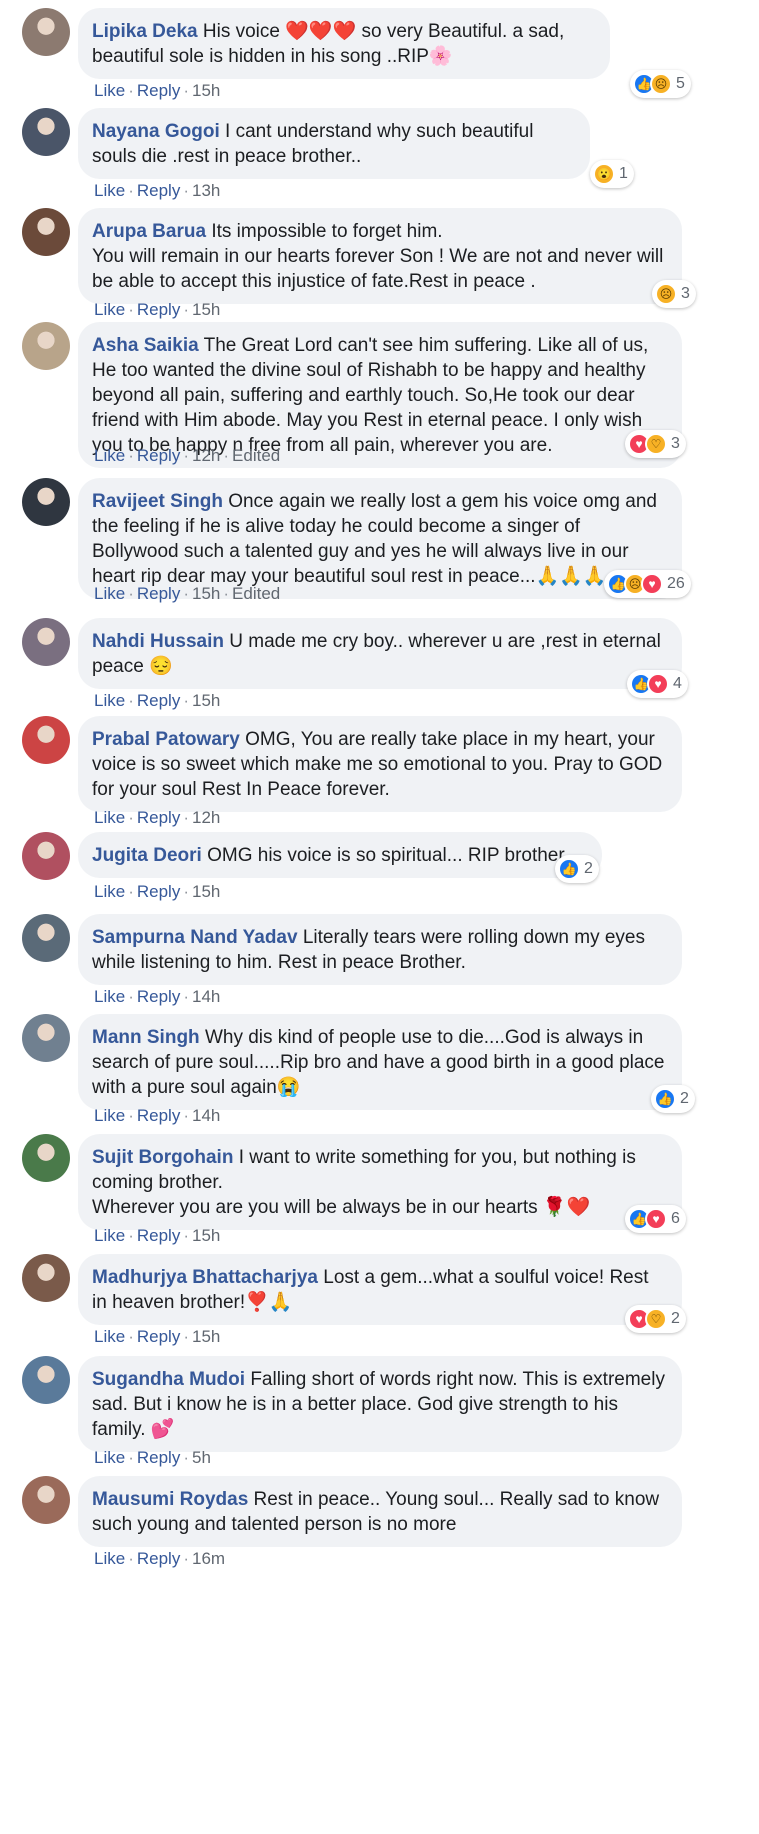 This screenshot has width=759, height=1834. I want to click on comment-author: Sujit Borgohain, so click(162, 1157).